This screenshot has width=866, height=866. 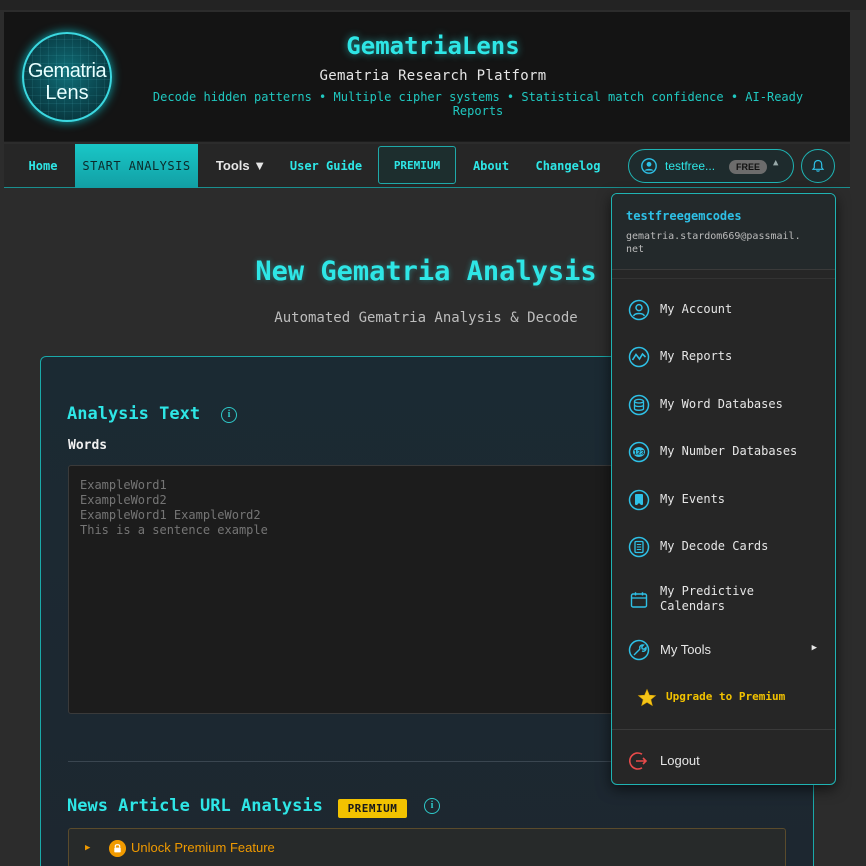 What do you see at coordinates (639, 600) in the screenshot?
I see `calendar-icon` at bounding box center [639, 600].